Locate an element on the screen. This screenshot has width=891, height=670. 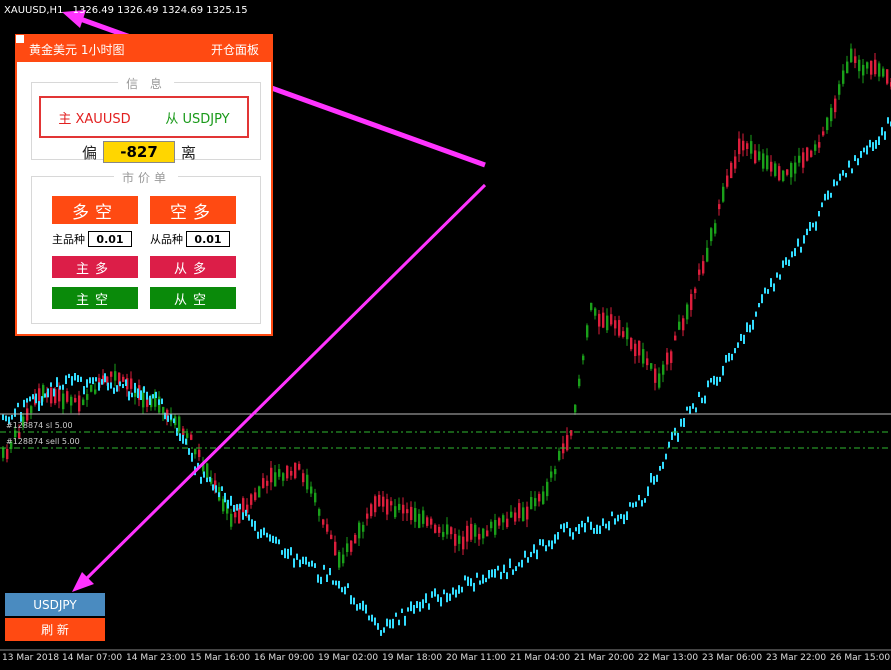
refresh-button: 刷 新 is located at coordinates (55, 629).